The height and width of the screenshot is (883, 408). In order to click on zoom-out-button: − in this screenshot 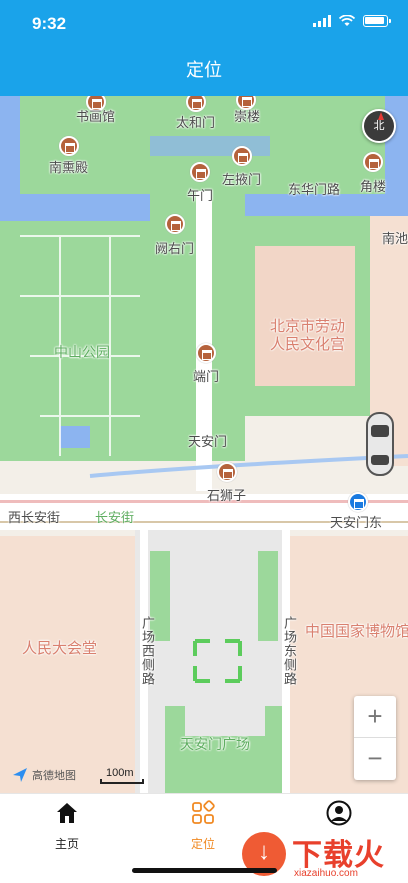, I will do `click(375, 759)`.